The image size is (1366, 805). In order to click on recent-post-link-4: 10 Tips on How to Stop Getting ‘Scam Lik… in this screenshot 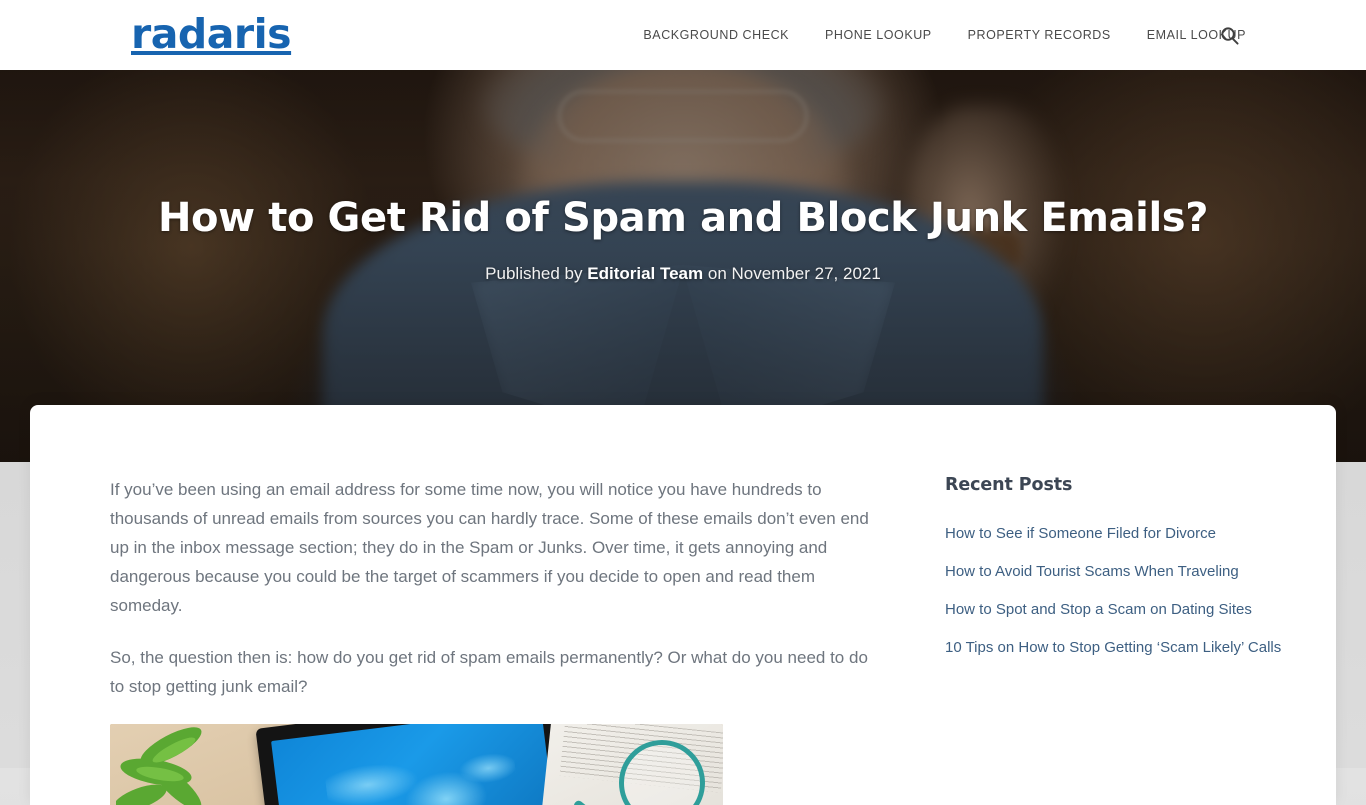, I will do `click(1115, 647)`.